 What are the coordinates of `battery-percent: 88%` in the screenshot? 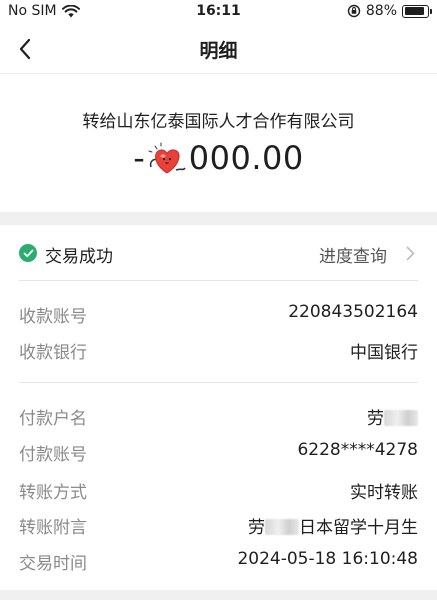 It's located at (381, 11).